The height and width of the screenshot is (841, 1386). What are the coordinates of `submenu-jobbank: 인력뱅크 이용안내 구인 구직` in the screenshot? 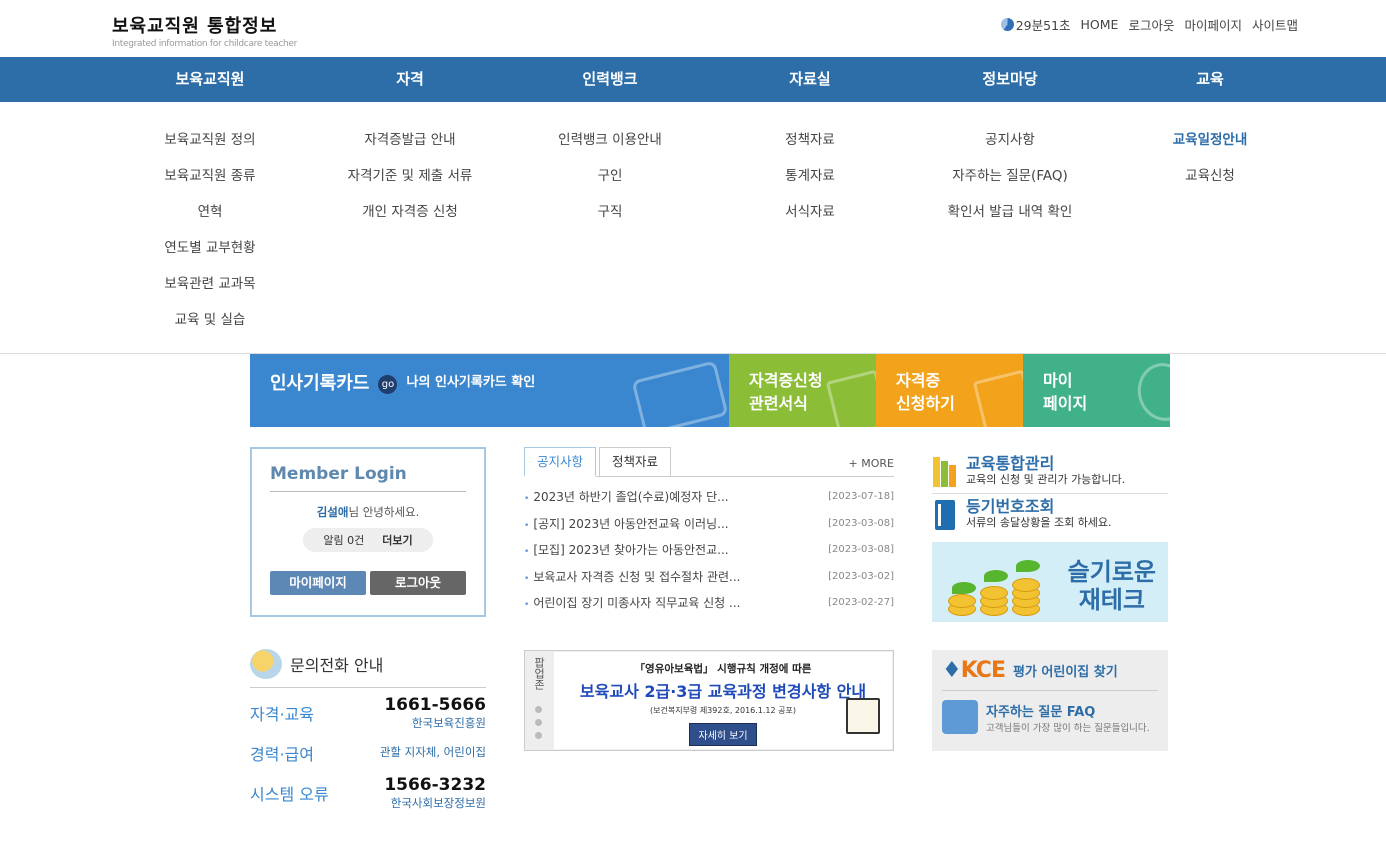 It's located at (610, 241).